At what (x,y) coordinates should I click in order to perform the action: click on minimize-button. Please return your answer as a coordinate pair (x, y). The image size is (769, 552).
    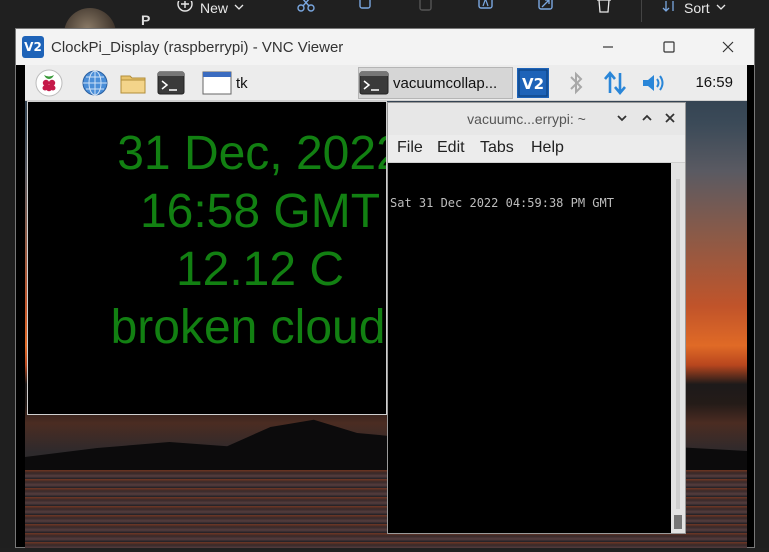
    Looking at the image, I should click on (608, 47).